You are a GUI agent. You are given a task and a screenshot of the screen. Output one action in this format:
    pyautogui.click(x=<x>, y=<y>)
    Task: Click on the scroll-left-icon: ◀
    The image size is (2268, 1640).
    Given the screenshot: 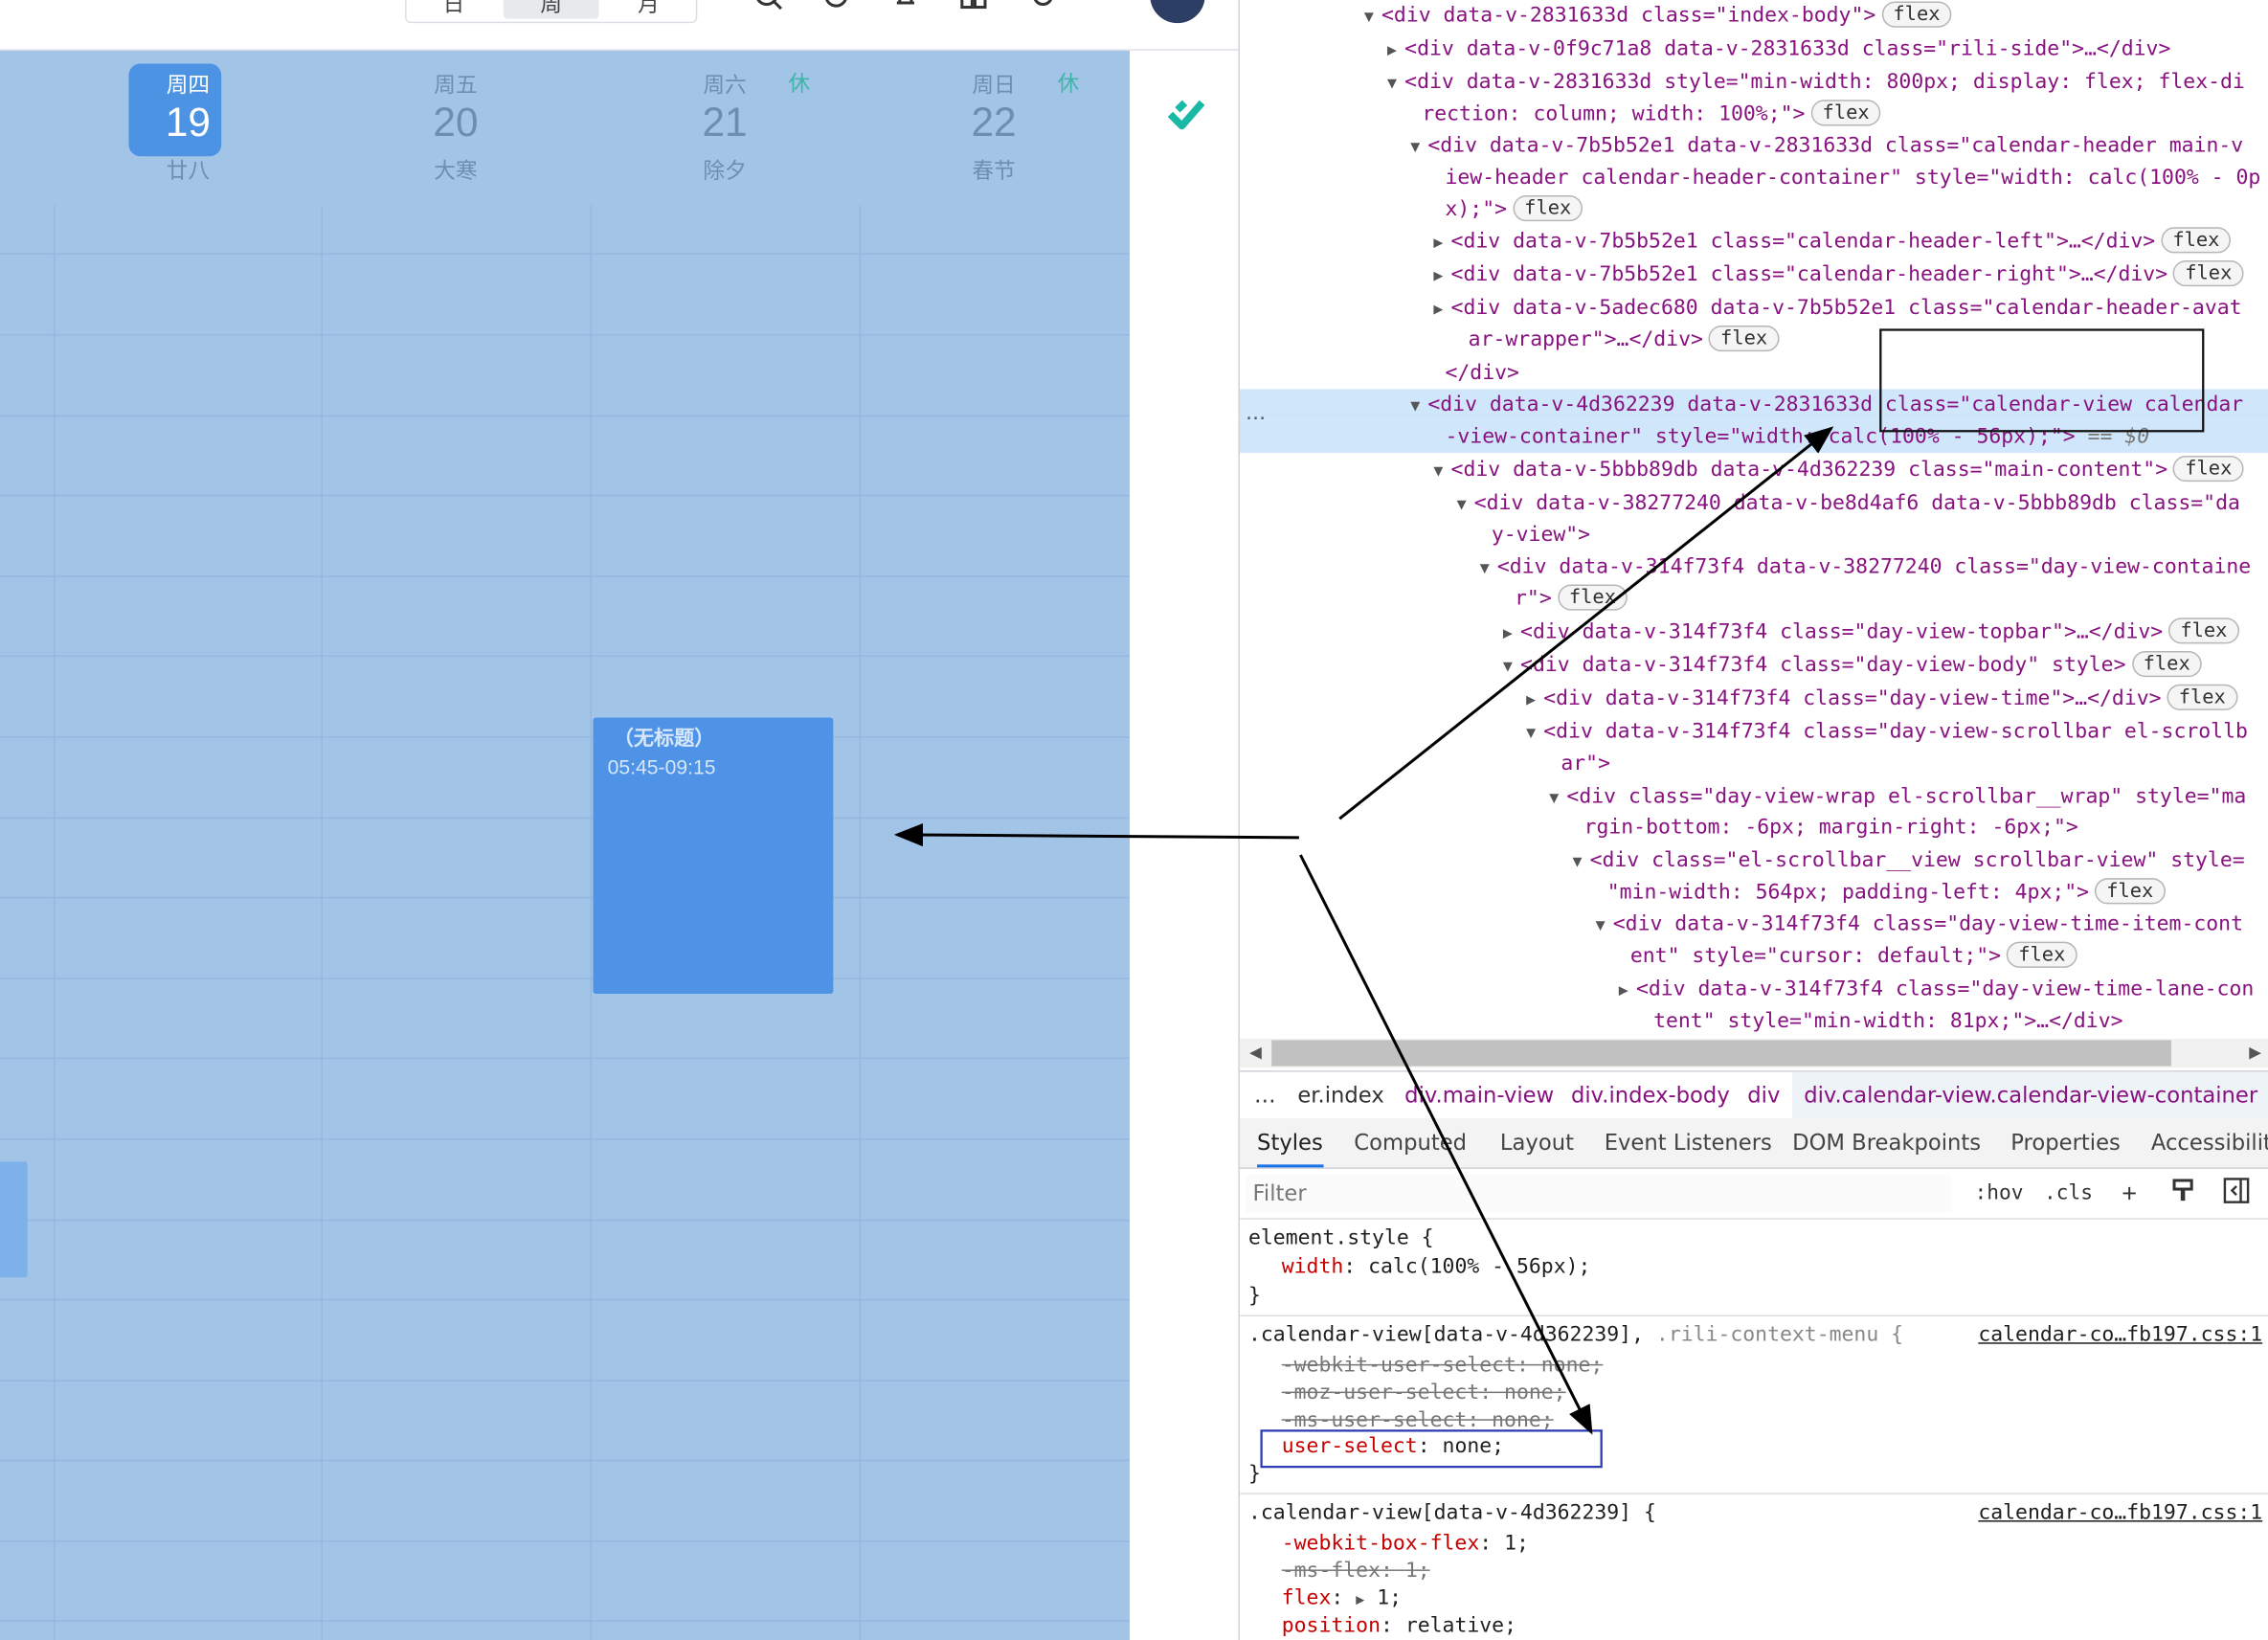 What is the action you would take?
    pyautogui.click(x=1255, y=1053)
    